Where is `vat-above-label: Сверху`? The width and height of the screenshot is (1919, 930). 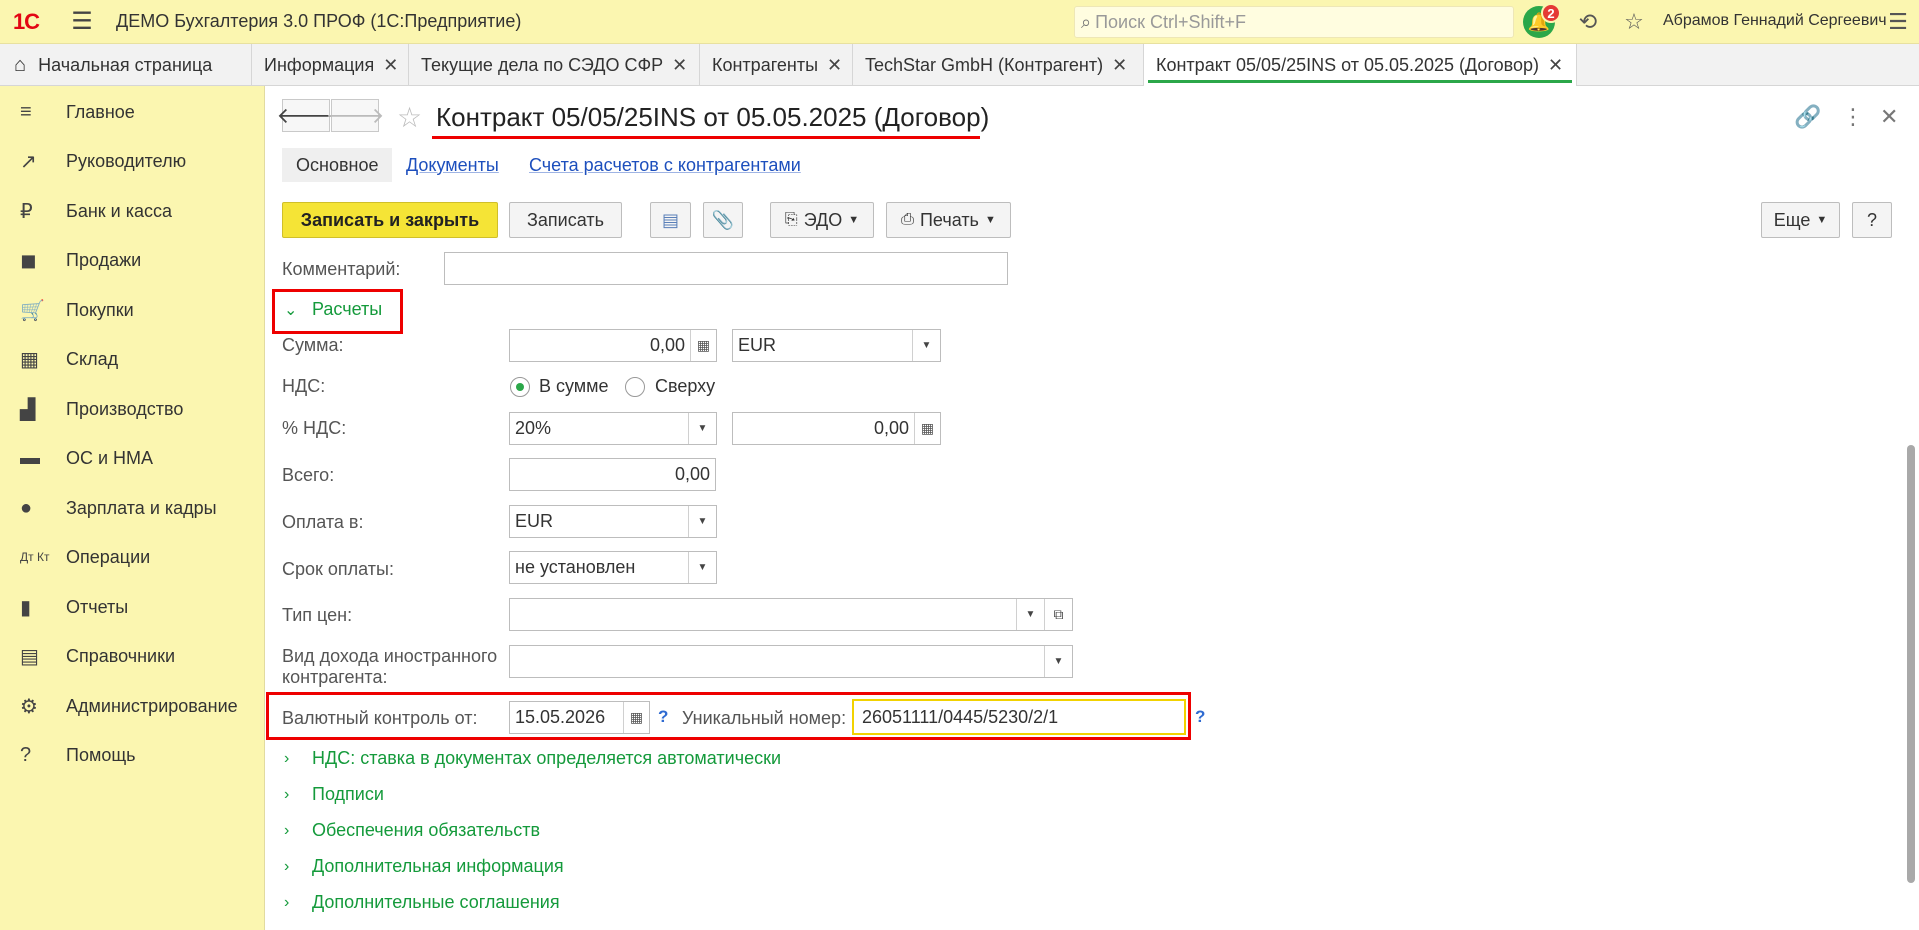
vat-above-label: Сверху is located at coordinates (685, 386).